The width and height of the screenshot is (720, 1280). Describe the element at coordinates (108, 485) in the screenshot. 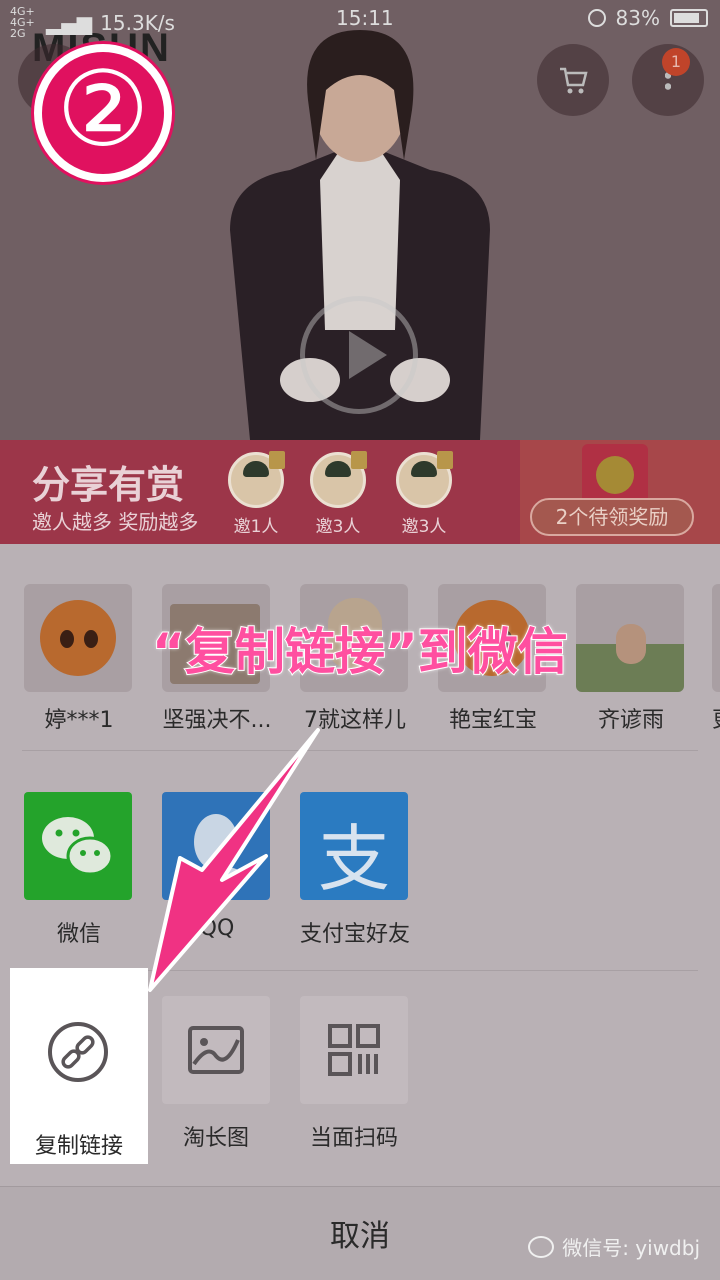

I see `banner-title: 分享有赏` at that location.